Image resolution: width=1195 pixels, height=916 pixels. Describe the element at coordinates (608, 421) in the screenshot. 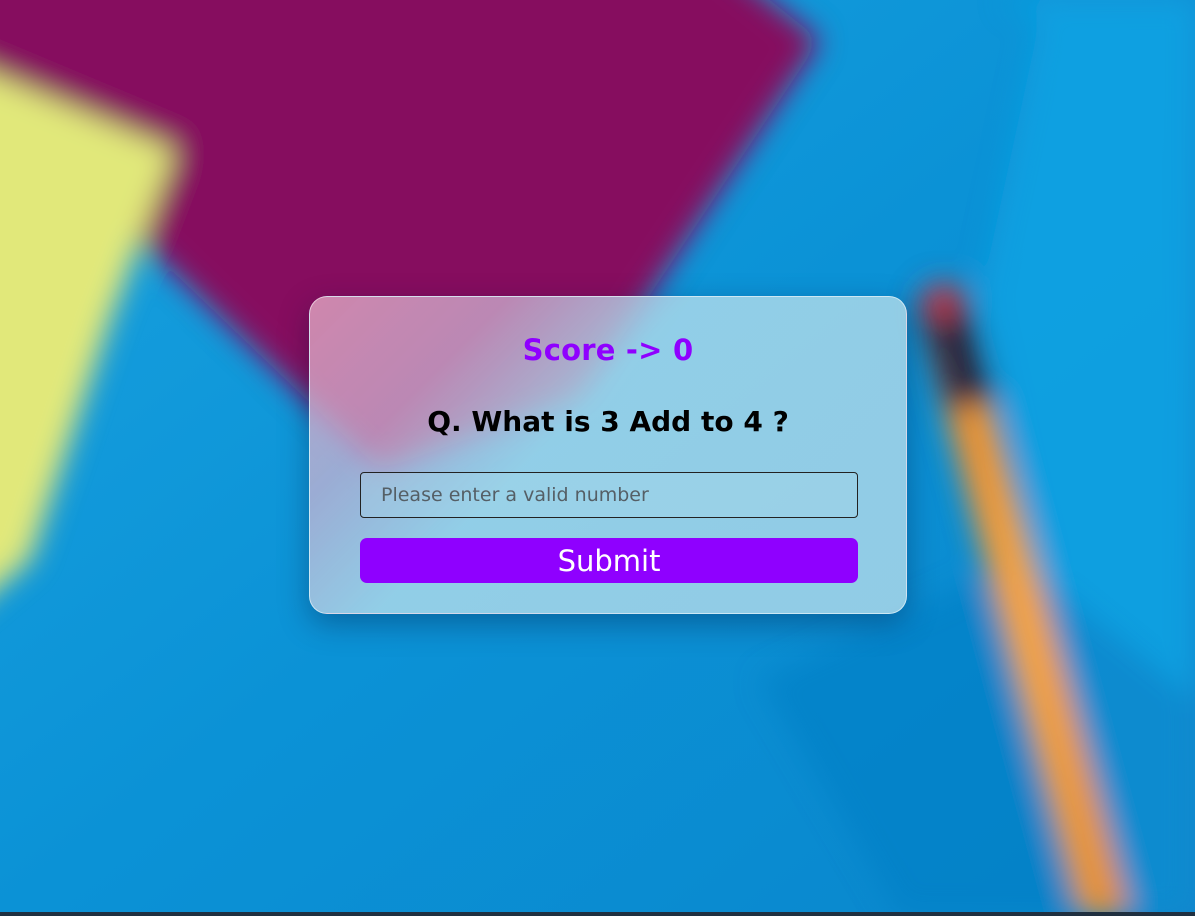

I see `question-text: Q. What is 3 Add to 4 ?` at that location.